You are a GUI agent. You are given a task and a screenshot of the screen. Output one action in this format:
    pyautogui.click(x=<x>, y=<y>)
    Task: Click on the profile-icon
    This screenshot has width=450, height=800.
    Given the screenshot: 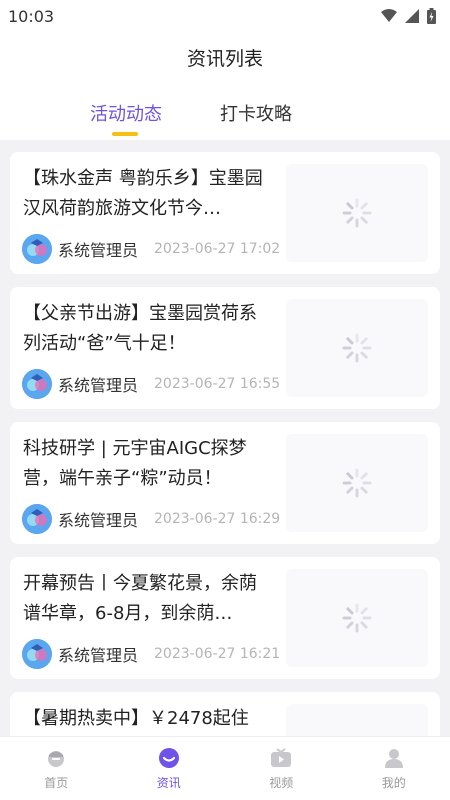 What is the action you would take?
    pyautogui.click(x=394, y=758)
    